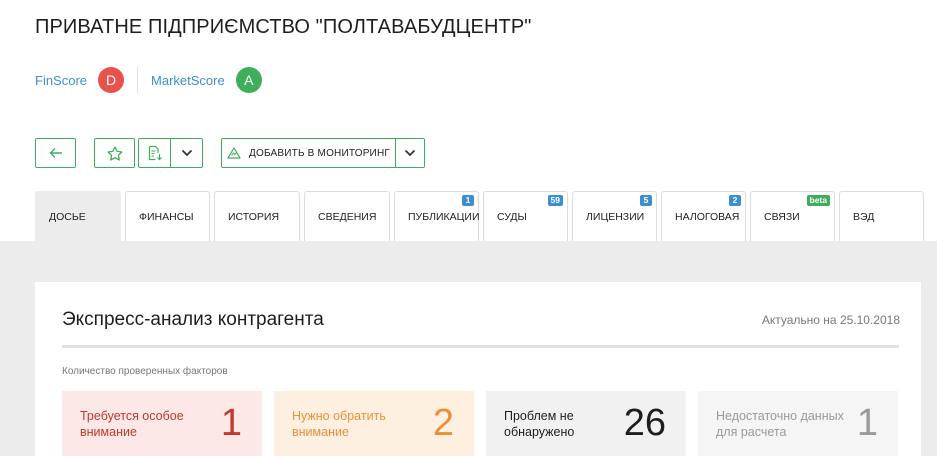 The image size is (937, 456). What do you see at coordinates (145, 371) in the screenshot?
I see `factors-subtitle: Количество проверенных факторов` at bounding box center [145, 371].